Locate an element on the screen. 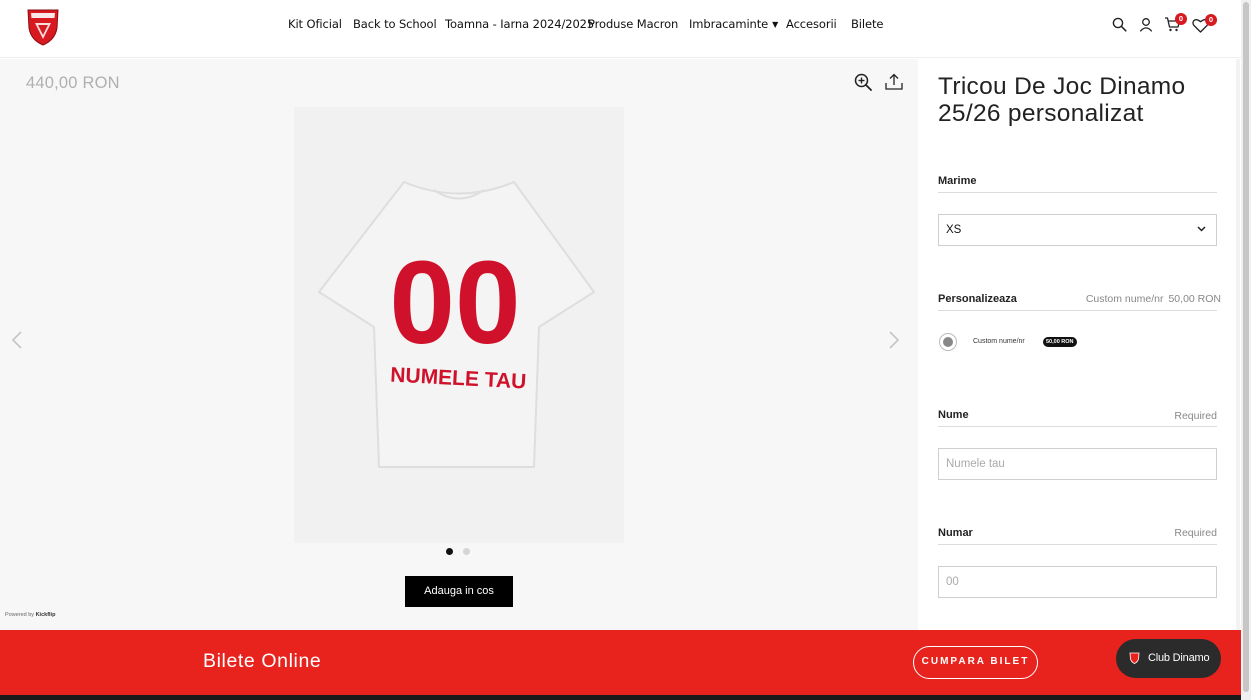 This screenshot has width=1251, height=700. number-input is located at coordinates (1077, 582).